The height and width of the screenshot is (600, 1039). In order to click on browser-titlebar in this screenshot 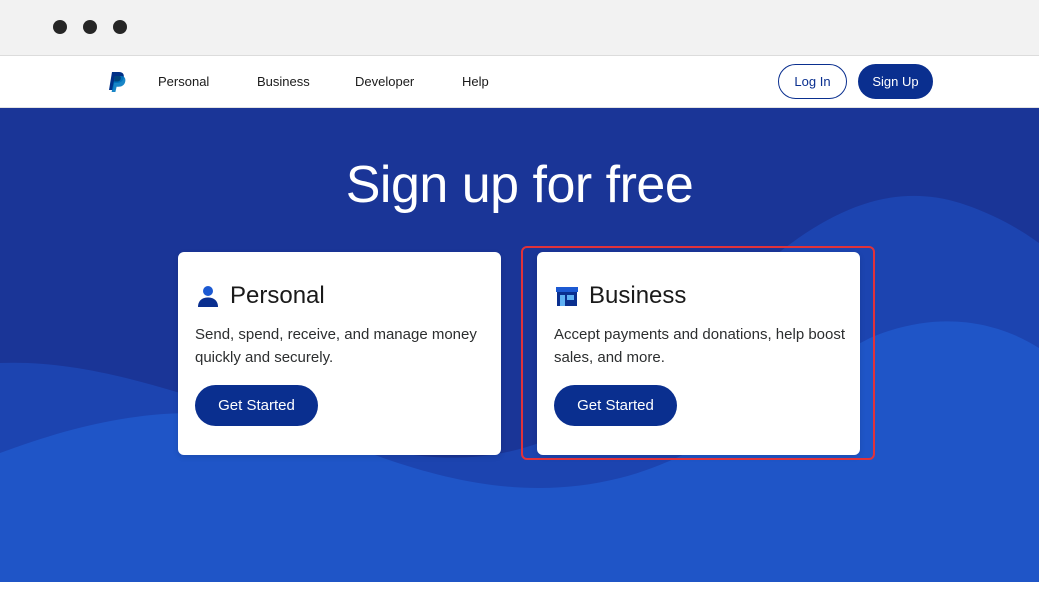, I will do `click(519, 28)`.